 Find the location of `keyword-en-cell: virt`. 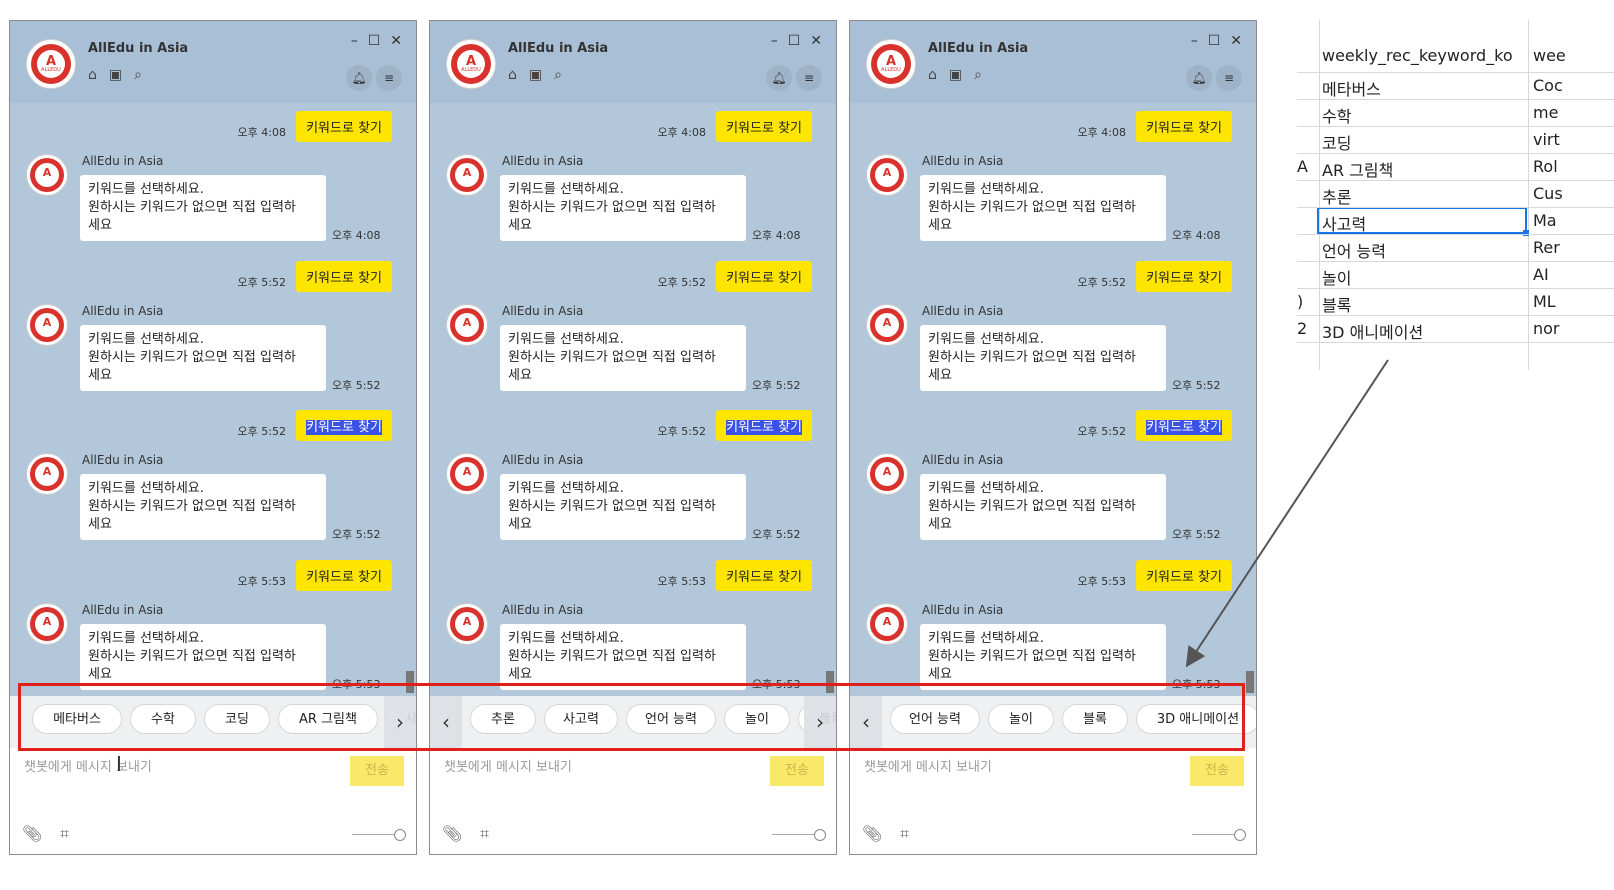

keyword-en-cell: virt is located at coordinates (1546, 139).